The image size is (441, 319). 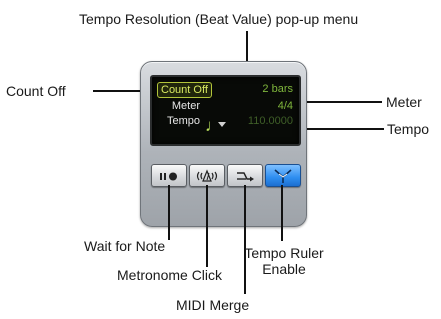 What do you see at coordinates (213, 305) in the screenshot?
I see `callout-midi-merge: MIDI Merge` at bounding box center [213, 305].